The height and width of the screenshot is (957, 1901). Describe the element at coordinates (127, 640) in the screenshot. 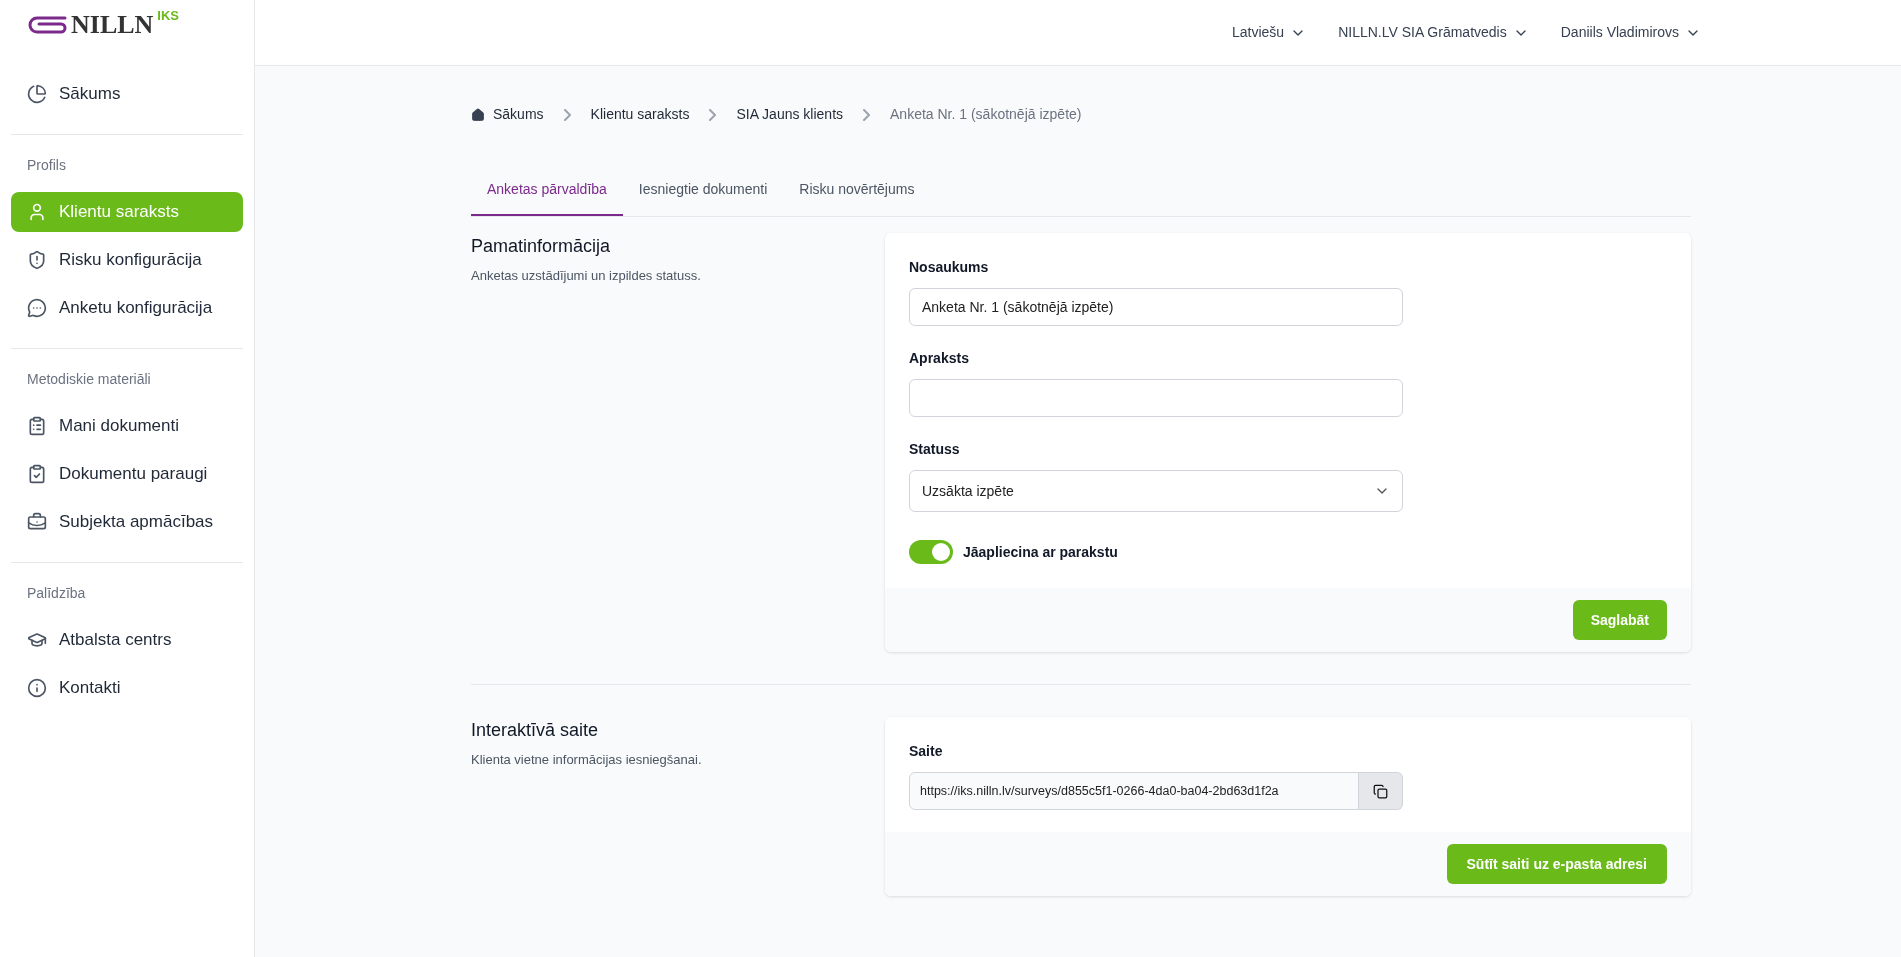

I see `sidebar-item: Atbalsta centrs` at that location.